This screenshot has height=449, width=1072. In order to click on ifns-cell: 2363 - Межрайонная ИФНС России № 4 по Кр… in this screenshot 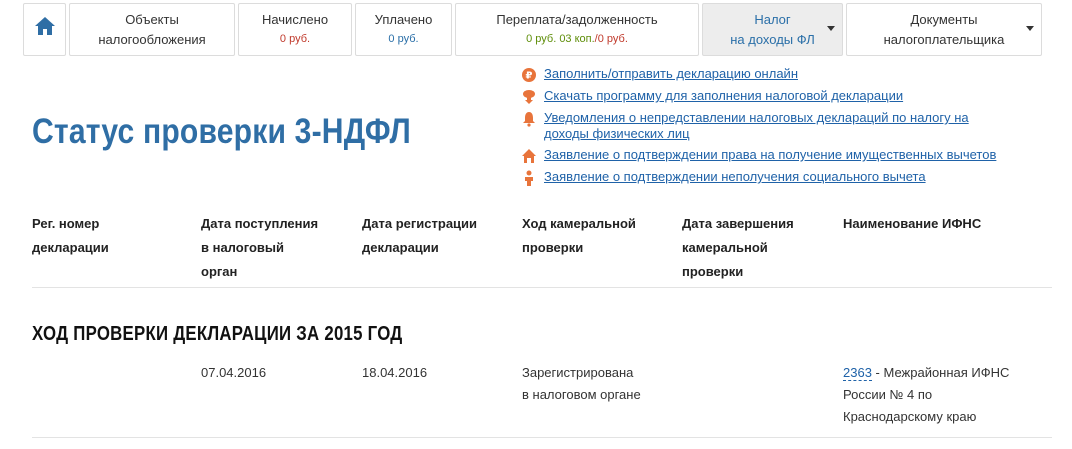, I will do `click(926, 395)`.